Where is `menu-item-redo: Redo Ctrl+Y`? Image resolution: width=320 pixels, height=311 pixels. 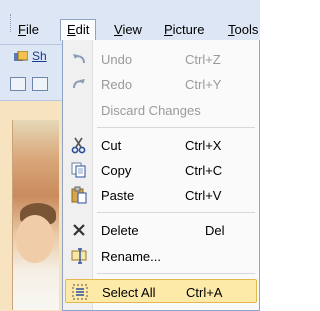 menu-item-redo: Redo Ctrl+Y is located at coordinates (161, 84).